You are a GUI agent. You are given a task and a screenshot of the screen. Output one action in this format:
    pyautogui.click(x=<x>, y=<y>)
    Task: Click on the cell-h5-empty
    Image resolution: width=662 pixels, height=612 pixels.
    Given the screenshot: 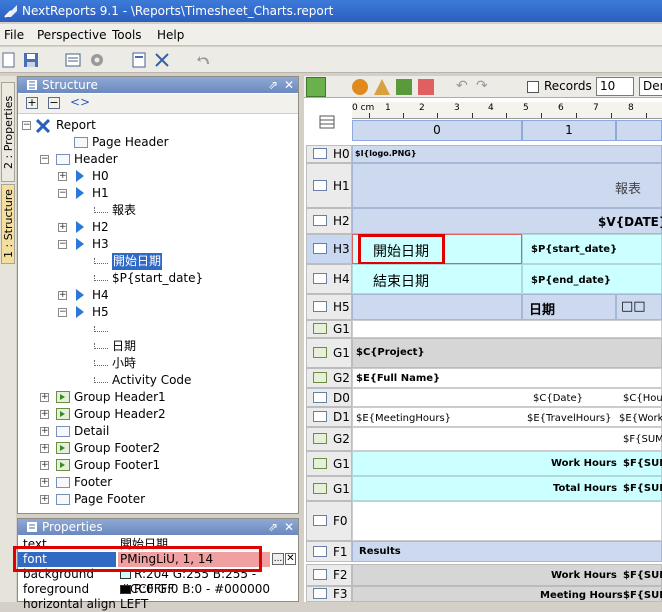 What is the action you would take?
    pyautogui.click(x=437, y=307)
    